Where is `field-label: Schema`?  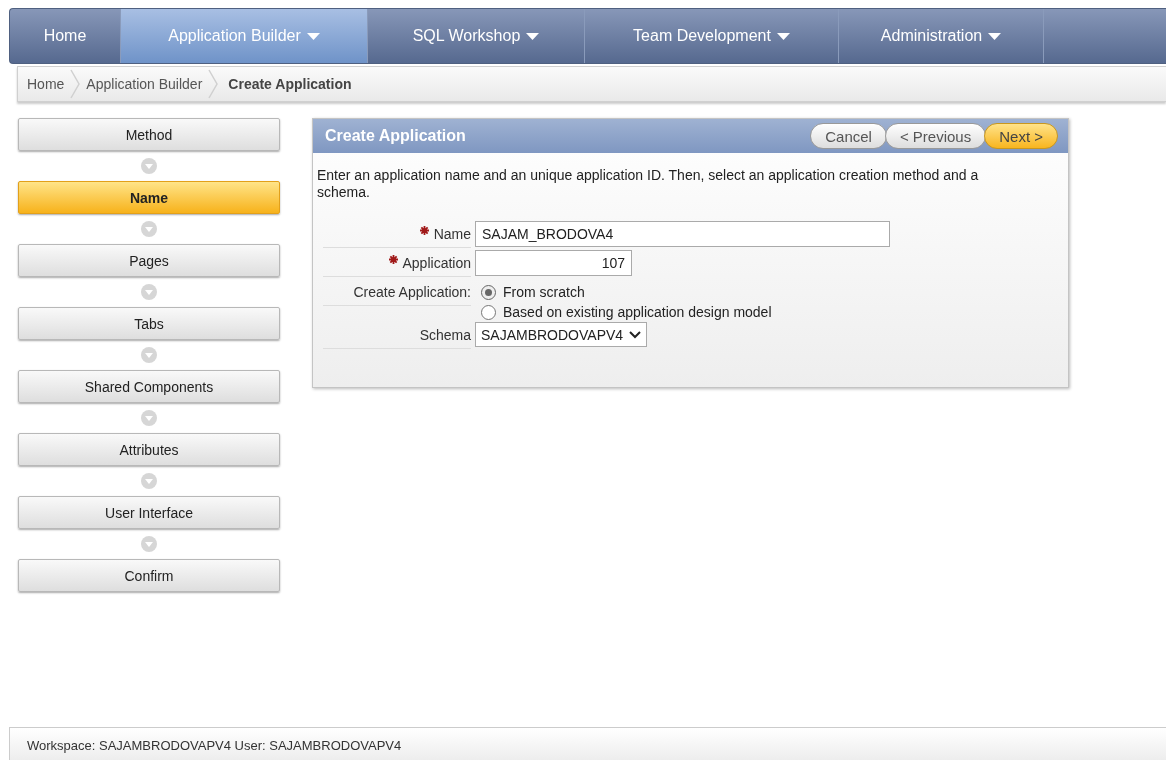 field-label: Schema is located at coordinates (445, 335).